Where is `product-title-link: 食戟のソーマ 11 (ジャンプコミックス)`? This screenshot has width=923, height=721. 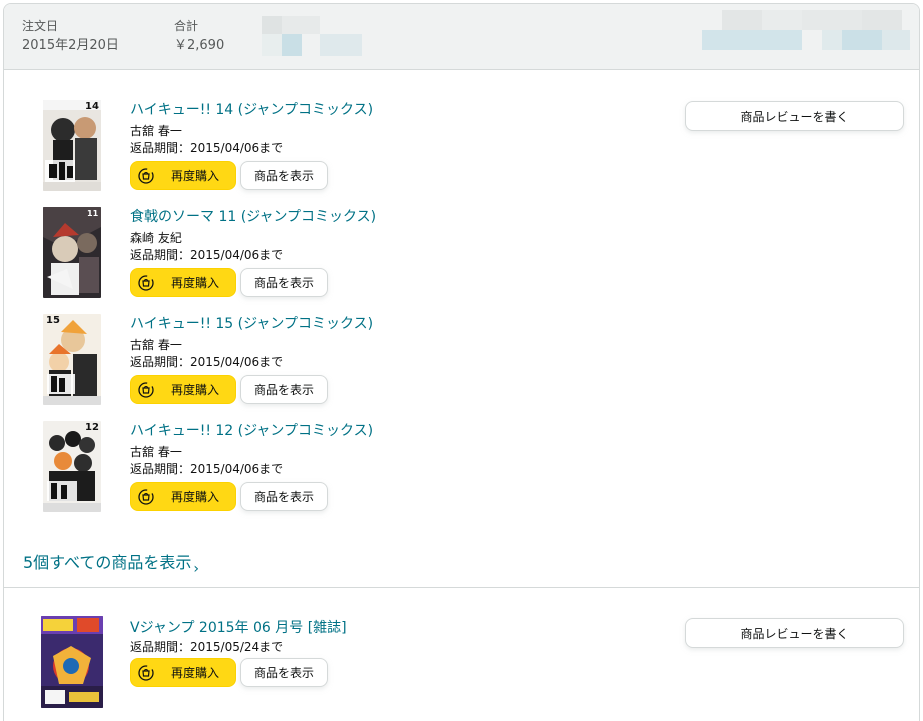 product-title-link: 食戟のソーマ 11 (ジャンプコミックス) is located at coordinates (253, 217).